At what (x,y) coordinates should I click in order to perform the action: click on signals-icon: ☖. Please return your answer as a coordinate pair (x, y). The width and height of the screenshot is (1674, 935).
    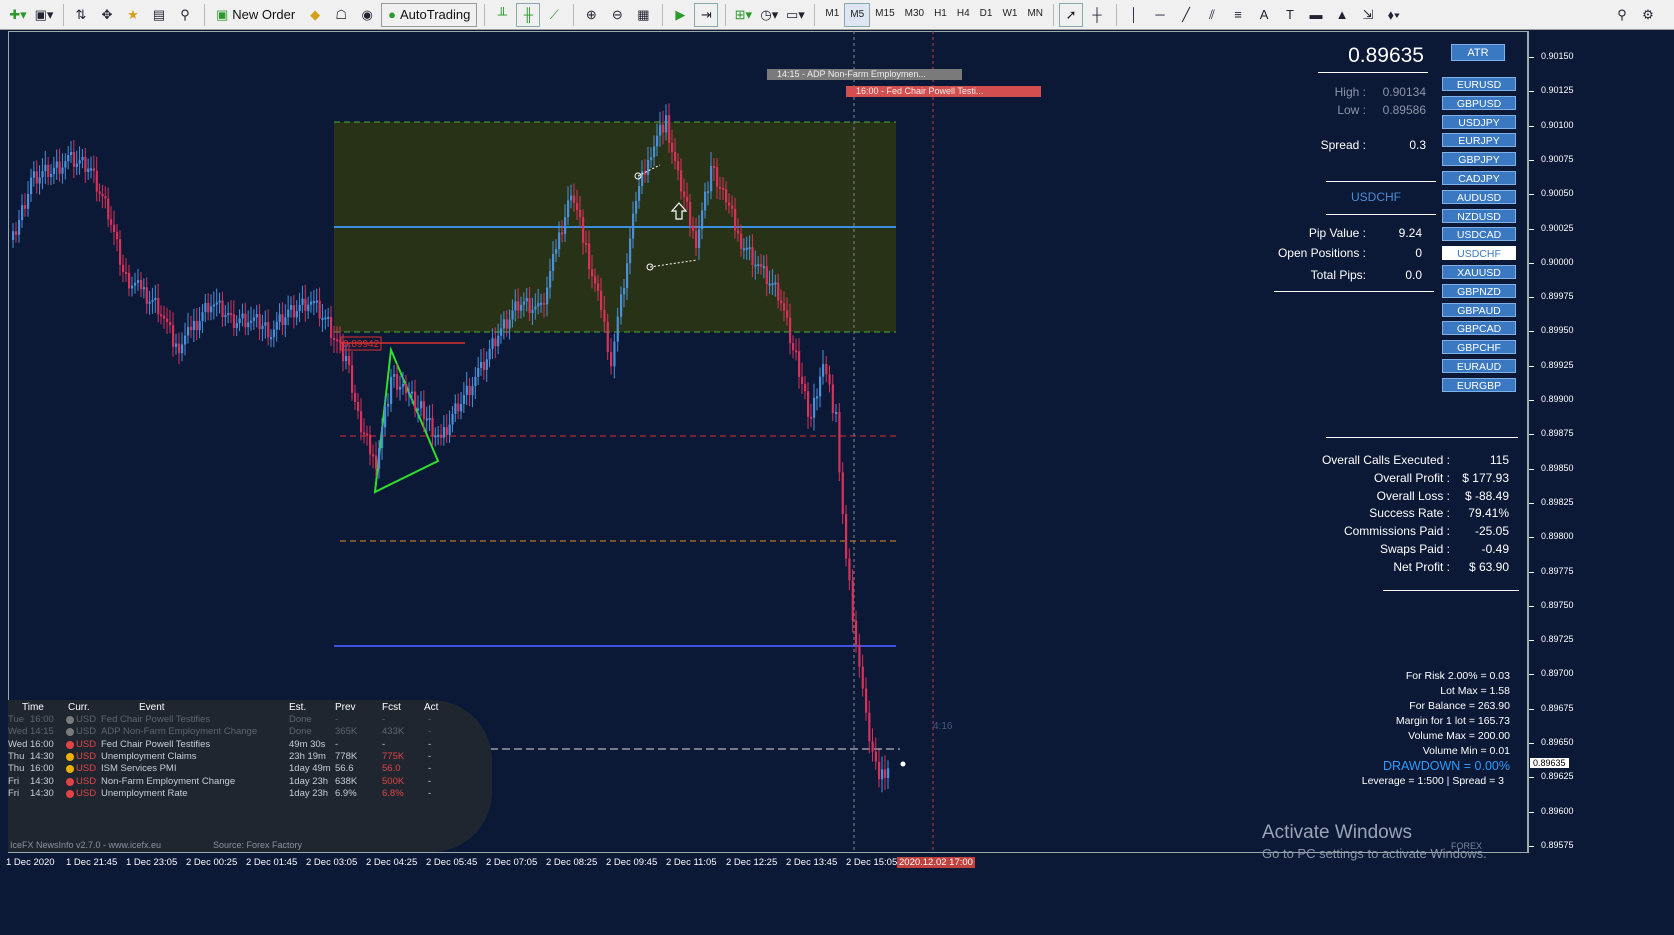
    Looking at the image, I should click on (341, 15).